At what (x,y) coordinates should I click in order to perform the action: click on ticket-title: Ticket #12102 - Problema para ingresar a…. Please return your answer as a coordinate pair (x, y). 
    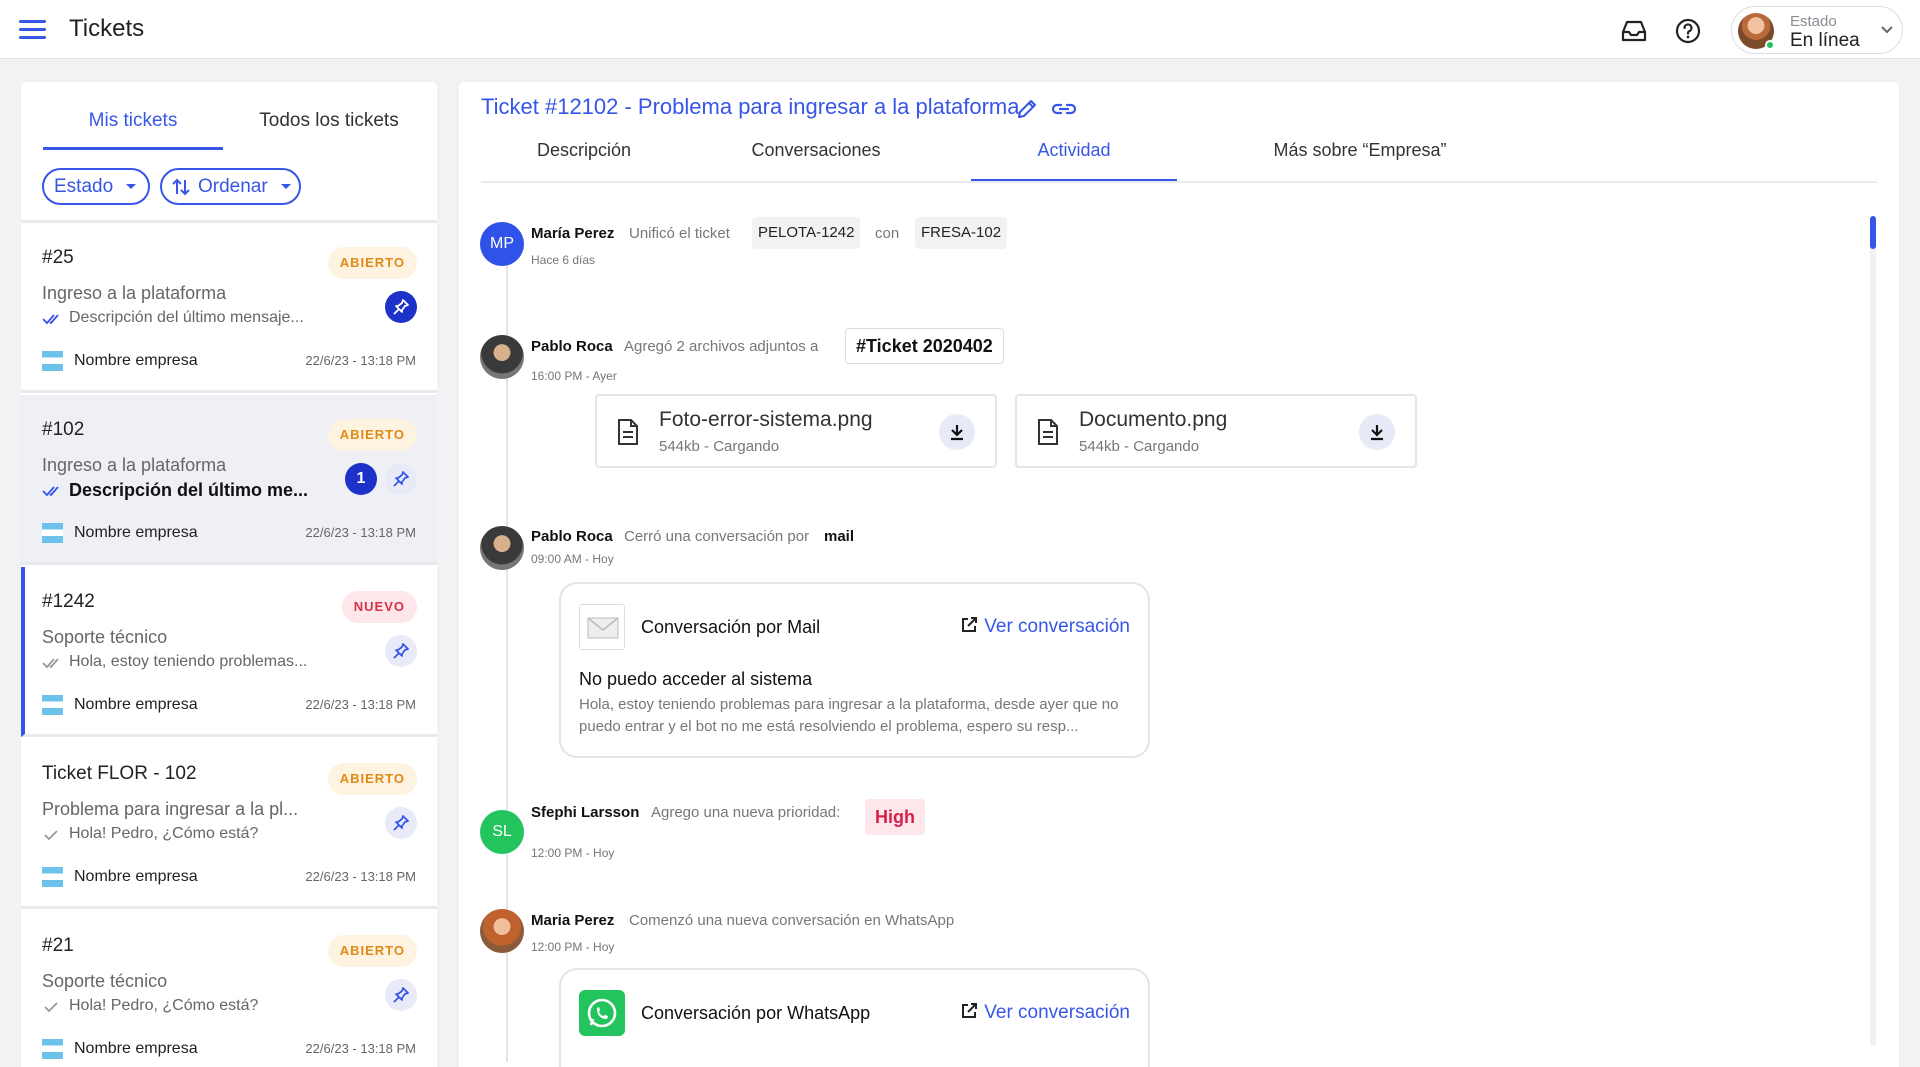
    Looking at the image, I should click on (750, 106).